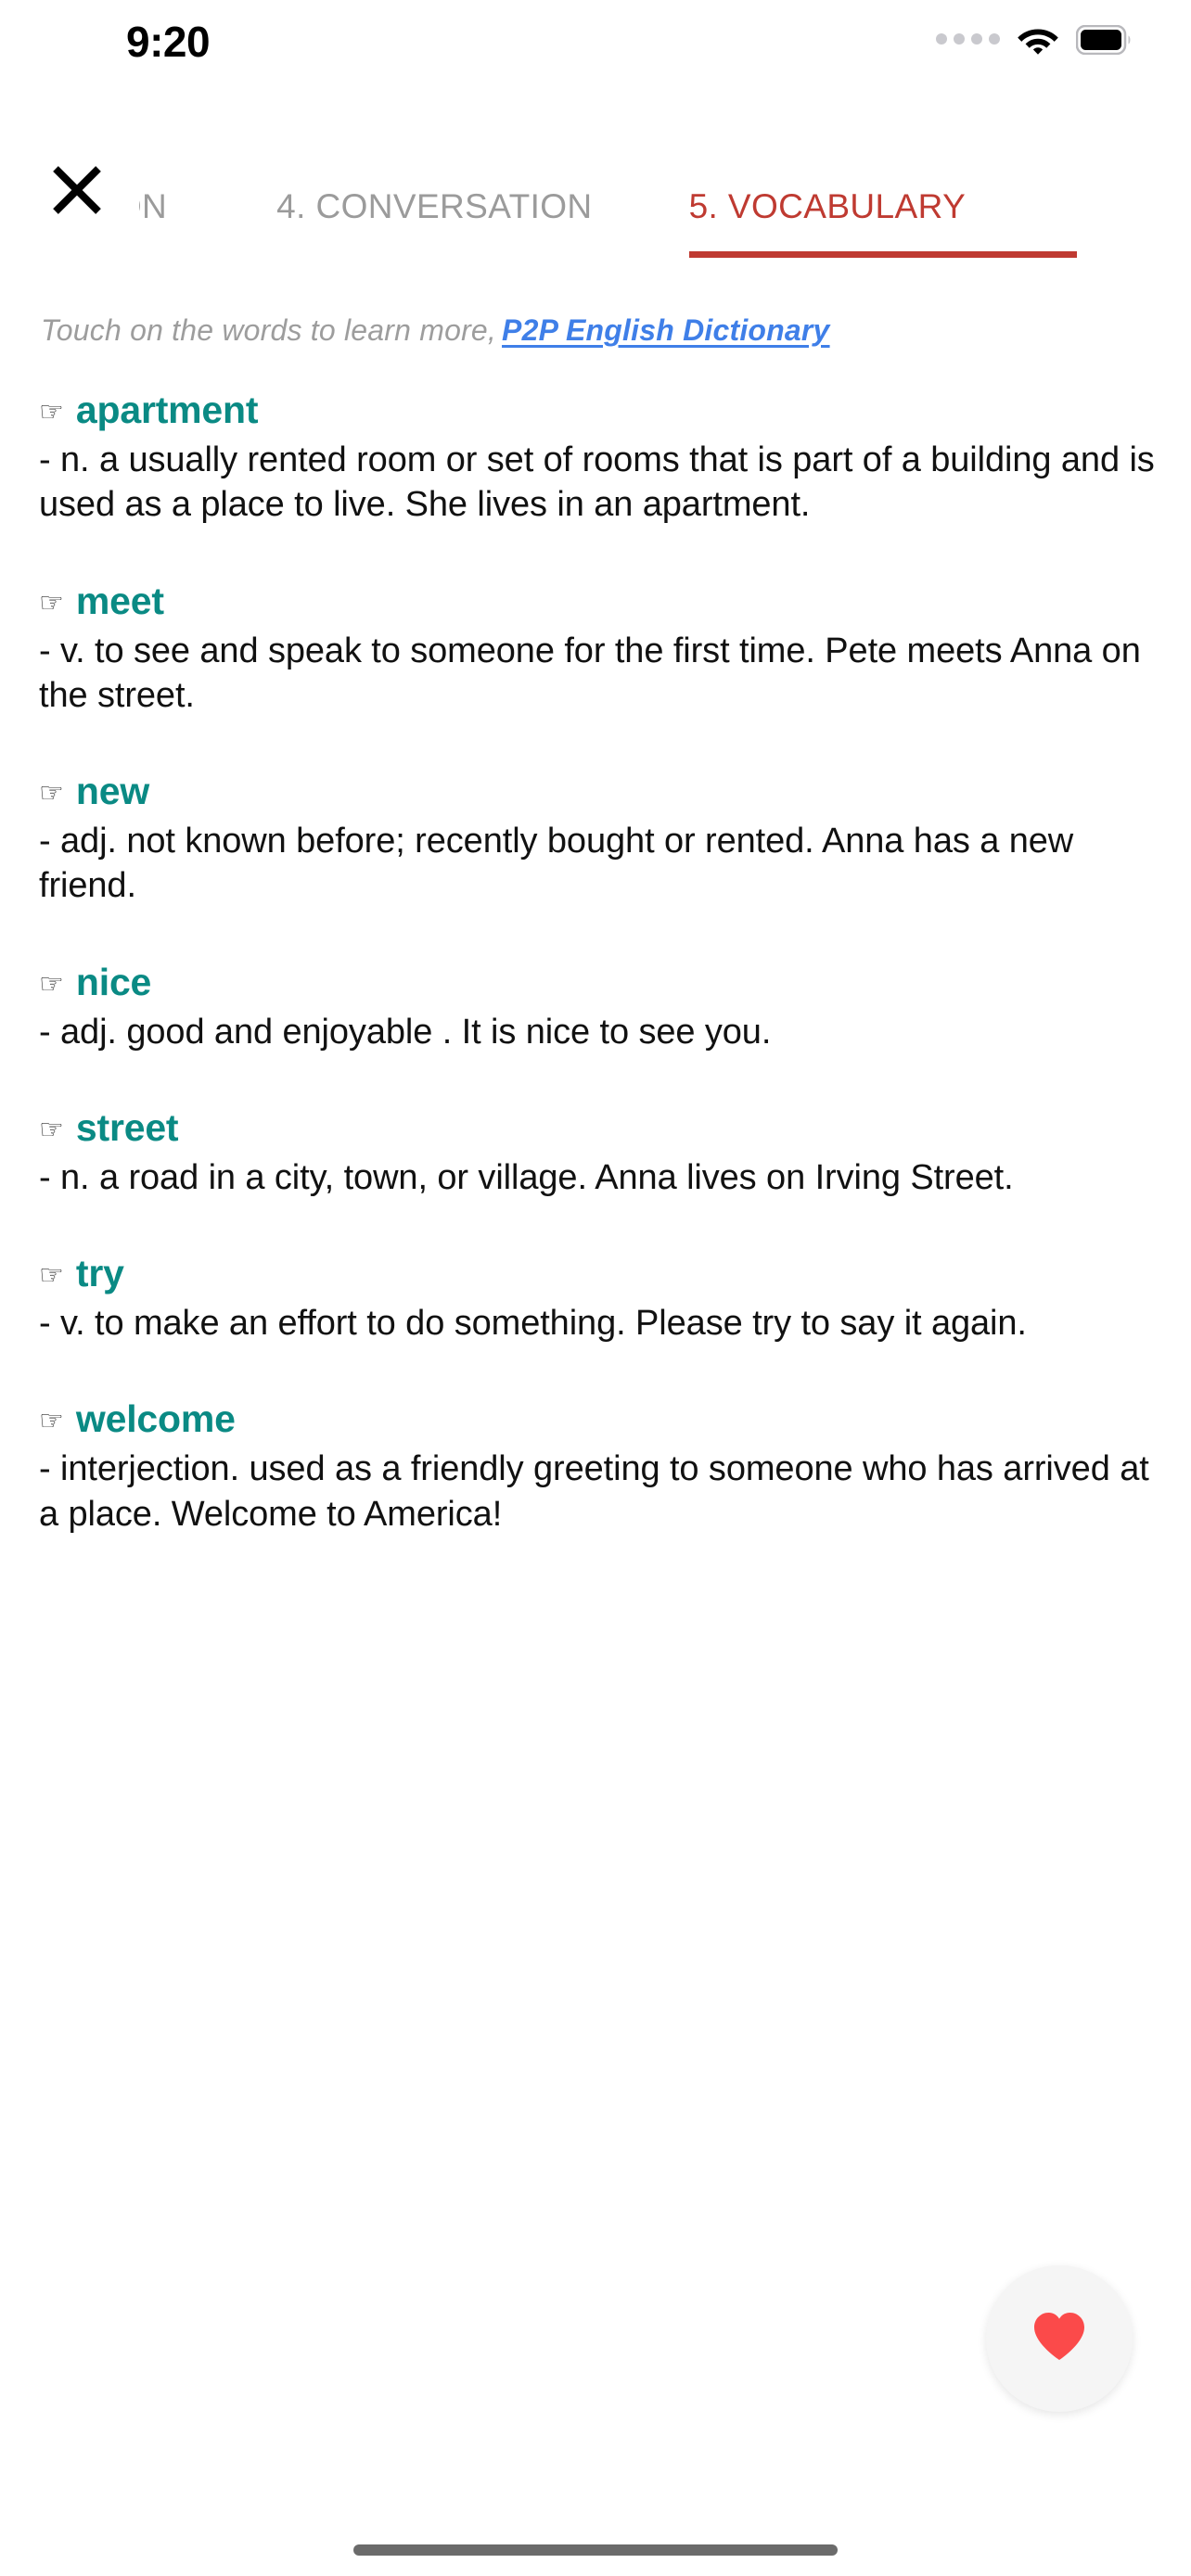 Image resolution: width=1191 pixels, height=2576 pixels. What do you see at coordinates (156, 1419) in the screenshot?
I see `entry-word: welcome` at bounding box center [156, 1419].